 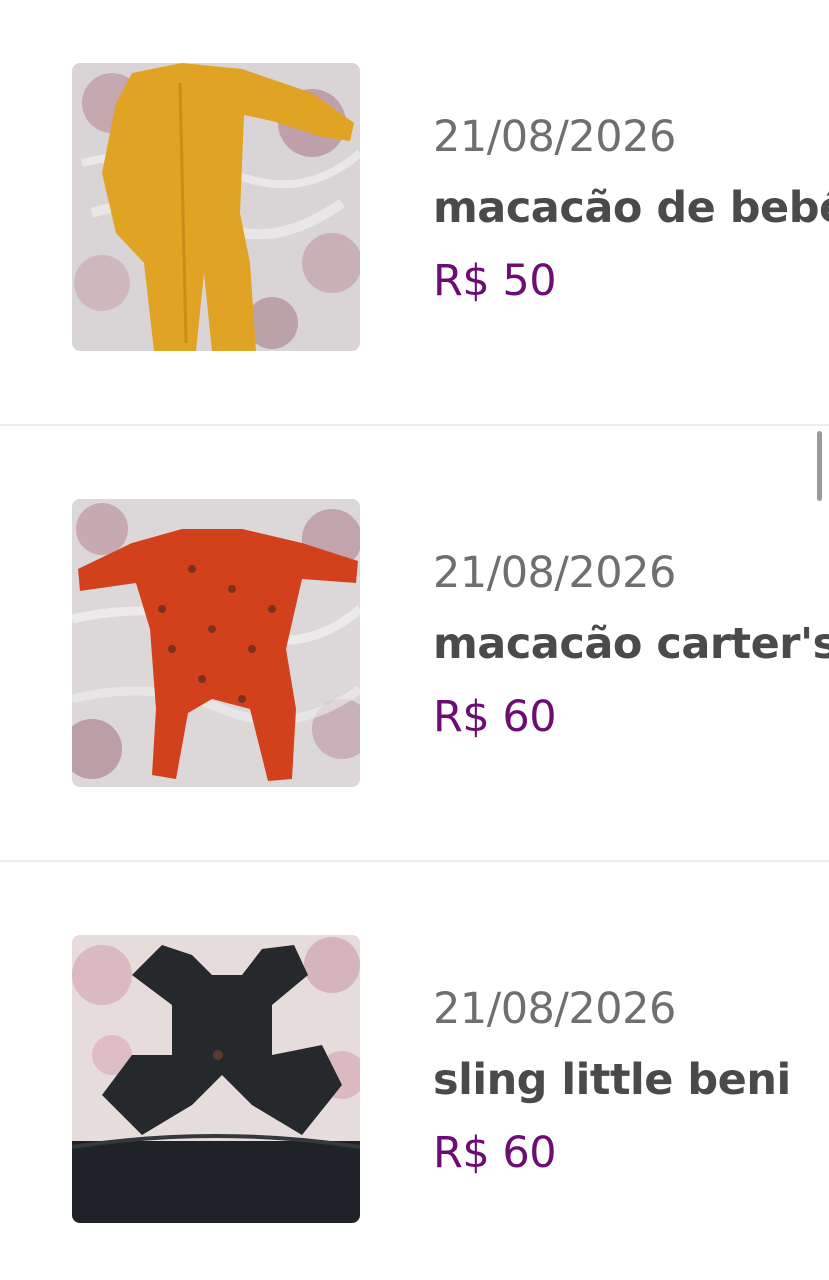 I want to click on black-sling-photo-icon, so click(x=216, y=1079).